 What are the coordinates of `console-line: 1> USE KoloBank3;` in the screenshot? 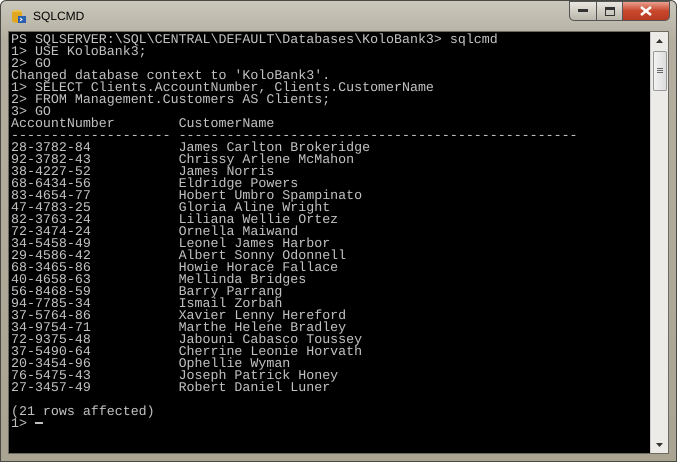 It's located at (79, 52).